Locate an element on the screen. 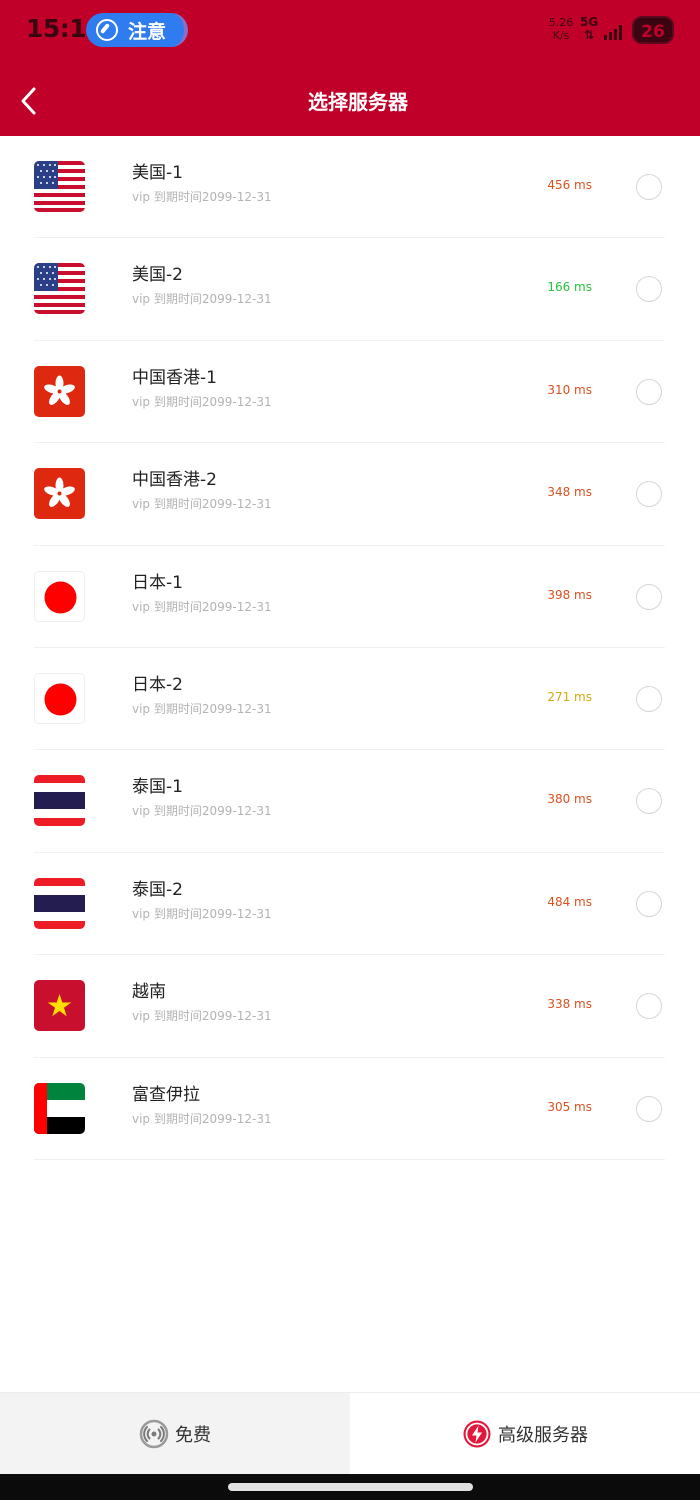  status-bar: 15:16 注意 5.26 K/s 5G ⇅ 26 is located at coordinates (350, 30).